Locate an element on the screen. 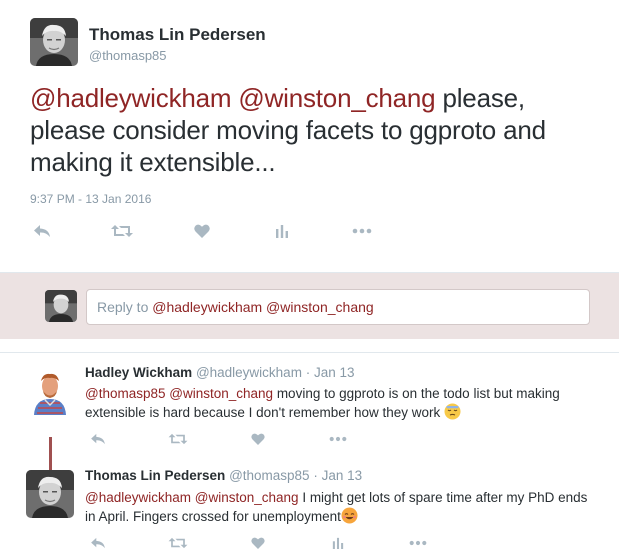 This screenshot has height=559, width=619. tweet-timestamp: 9:37 PM - 13 Jan 2016 is located at coordinates (90, 199).